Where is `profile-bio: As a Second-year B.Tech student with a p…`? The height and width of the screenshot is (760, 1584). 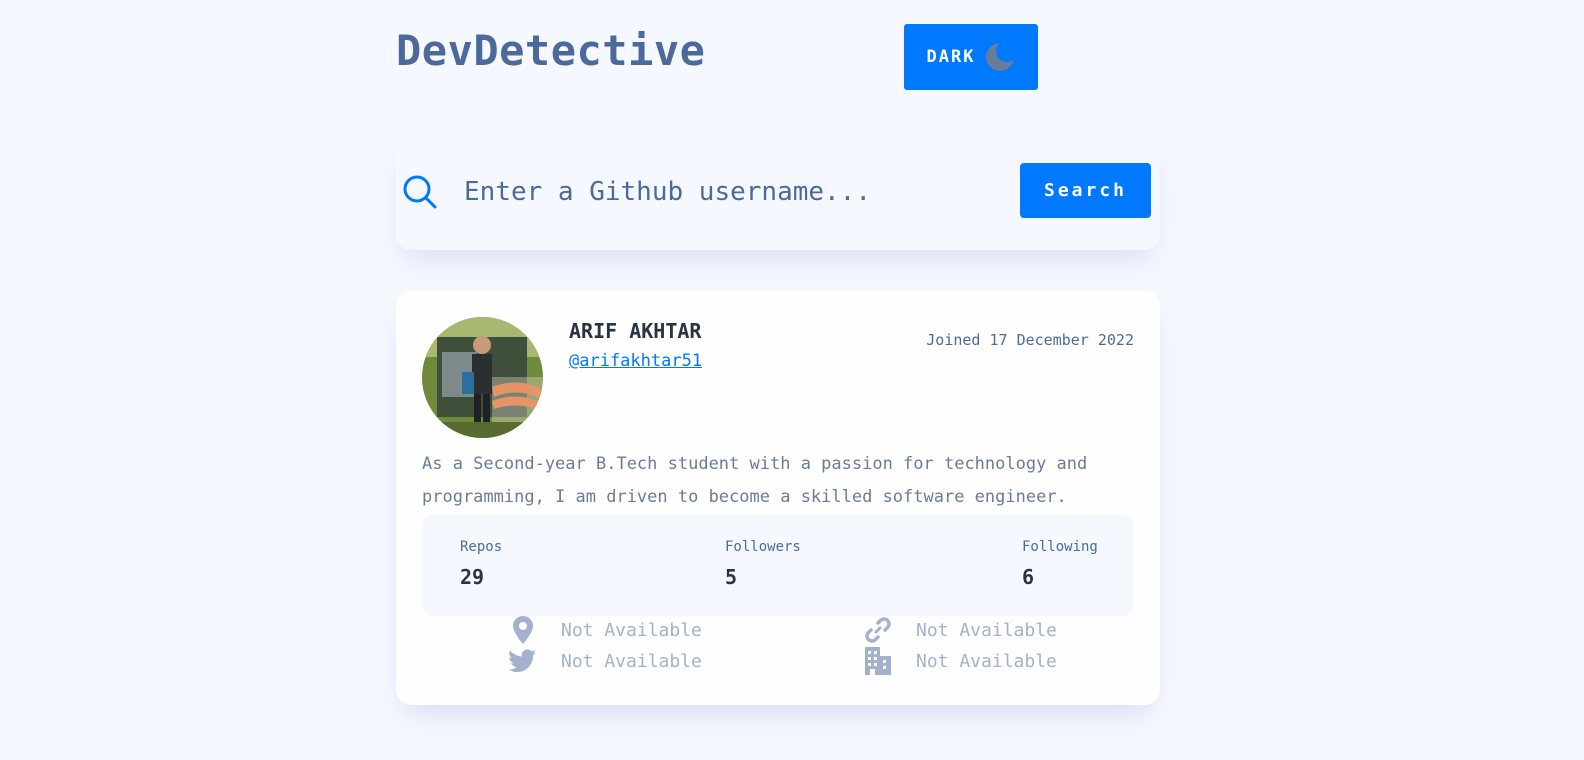 profile-bio: As a Second-year B.Tech student with a p… is located at coordinates (755, 480).